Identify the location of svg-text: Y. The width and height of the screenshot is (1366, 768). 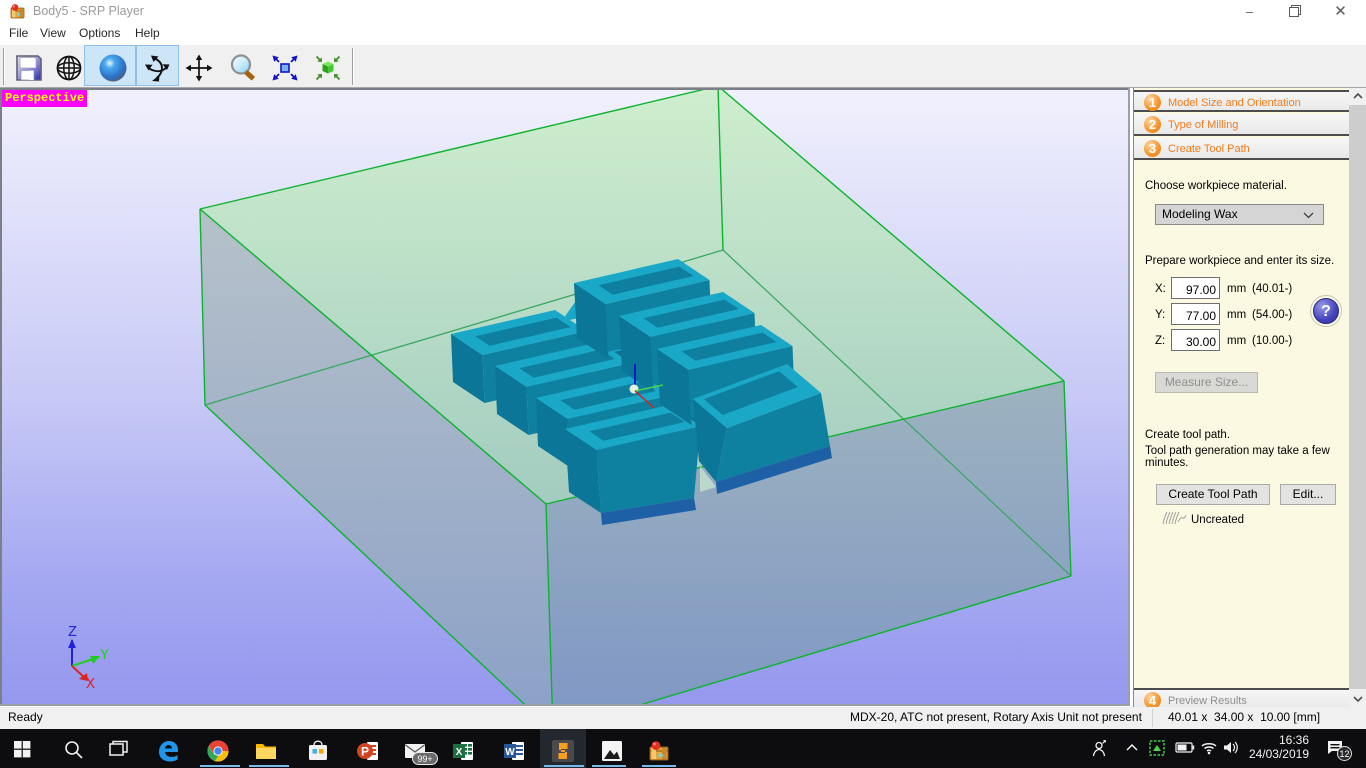
(104, 655).